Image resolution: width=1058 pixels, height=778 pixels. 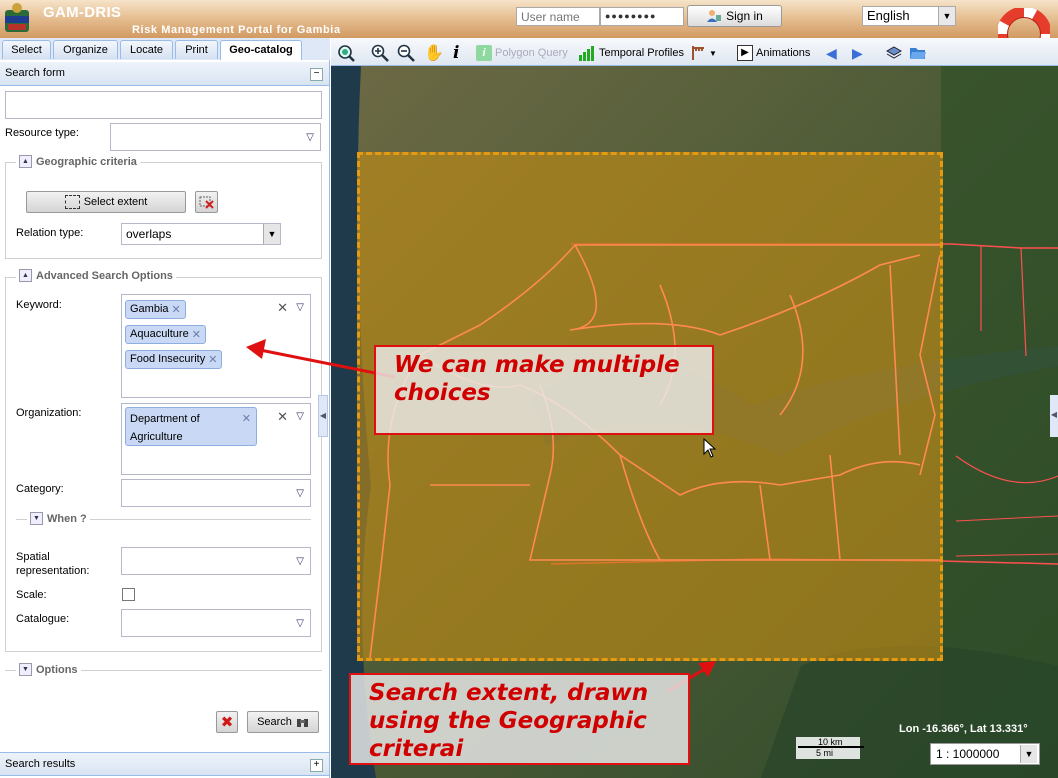 I want to click on resource-type-select: ▽, so click(x=215, y=137).